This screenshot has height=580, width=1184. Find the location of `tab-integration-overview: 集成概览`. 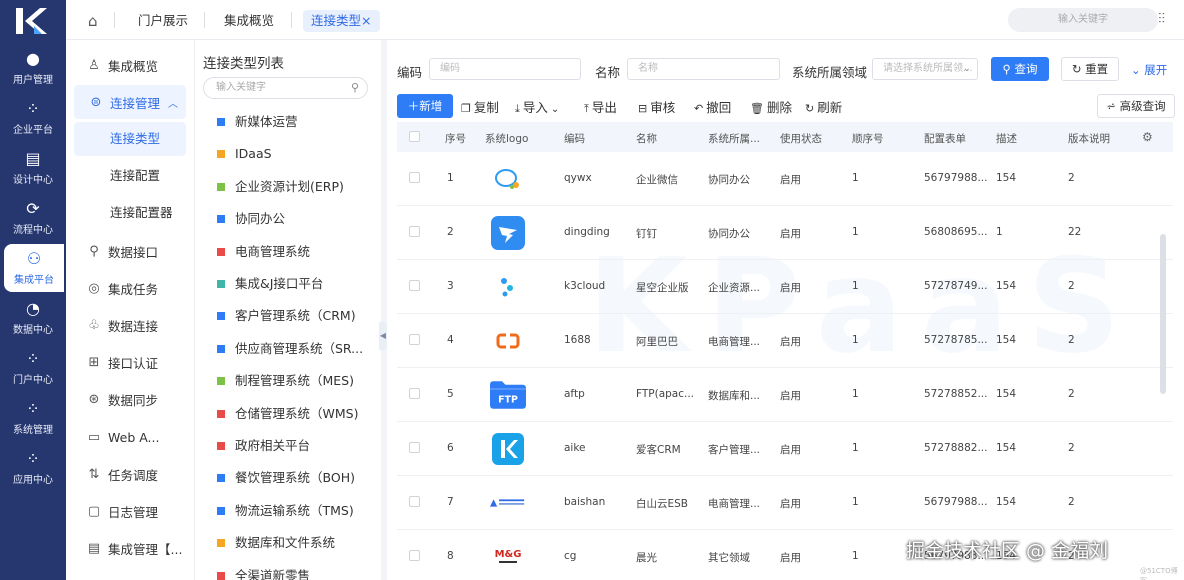

tab-integration-overview: 集成概览 is located at coordinates (249, 21).